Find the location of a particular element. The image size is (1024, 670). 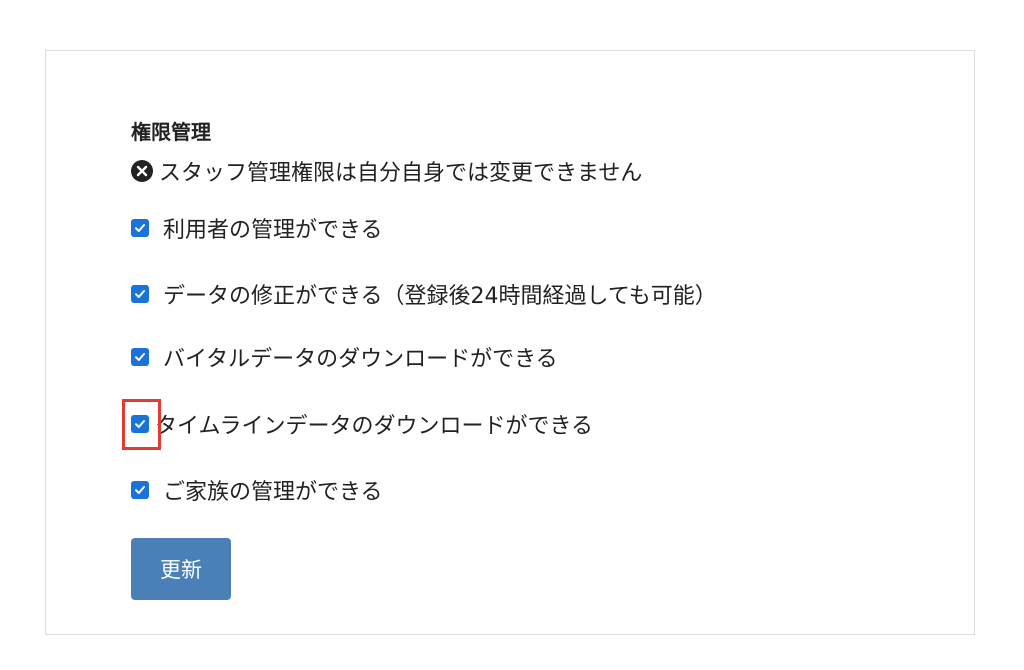

notice-message: スタッフ管理権限は自分自身では変更できません is located at coordinates (386, 171).